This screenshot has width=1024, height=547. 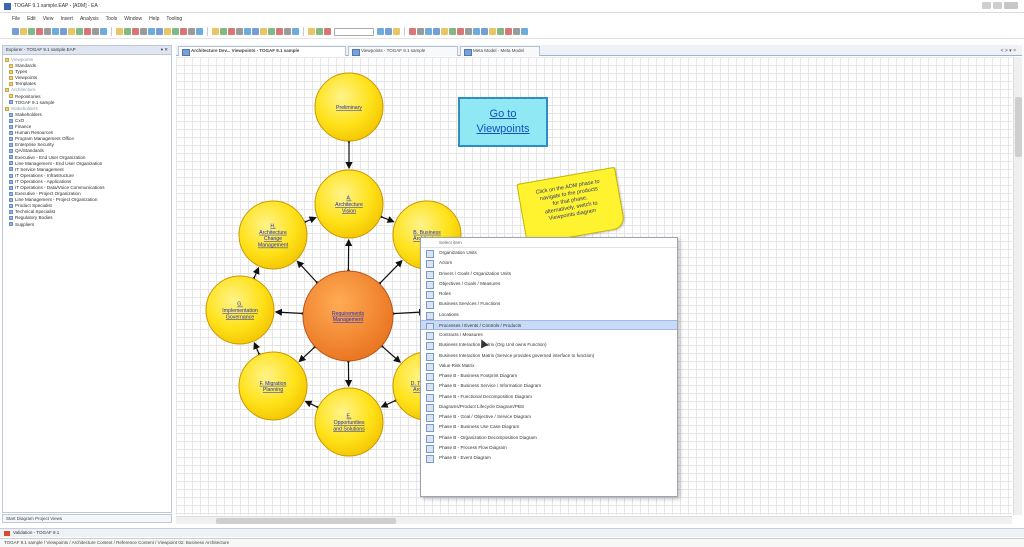 I want to click on maximize-button, so click(x=997, y=5).